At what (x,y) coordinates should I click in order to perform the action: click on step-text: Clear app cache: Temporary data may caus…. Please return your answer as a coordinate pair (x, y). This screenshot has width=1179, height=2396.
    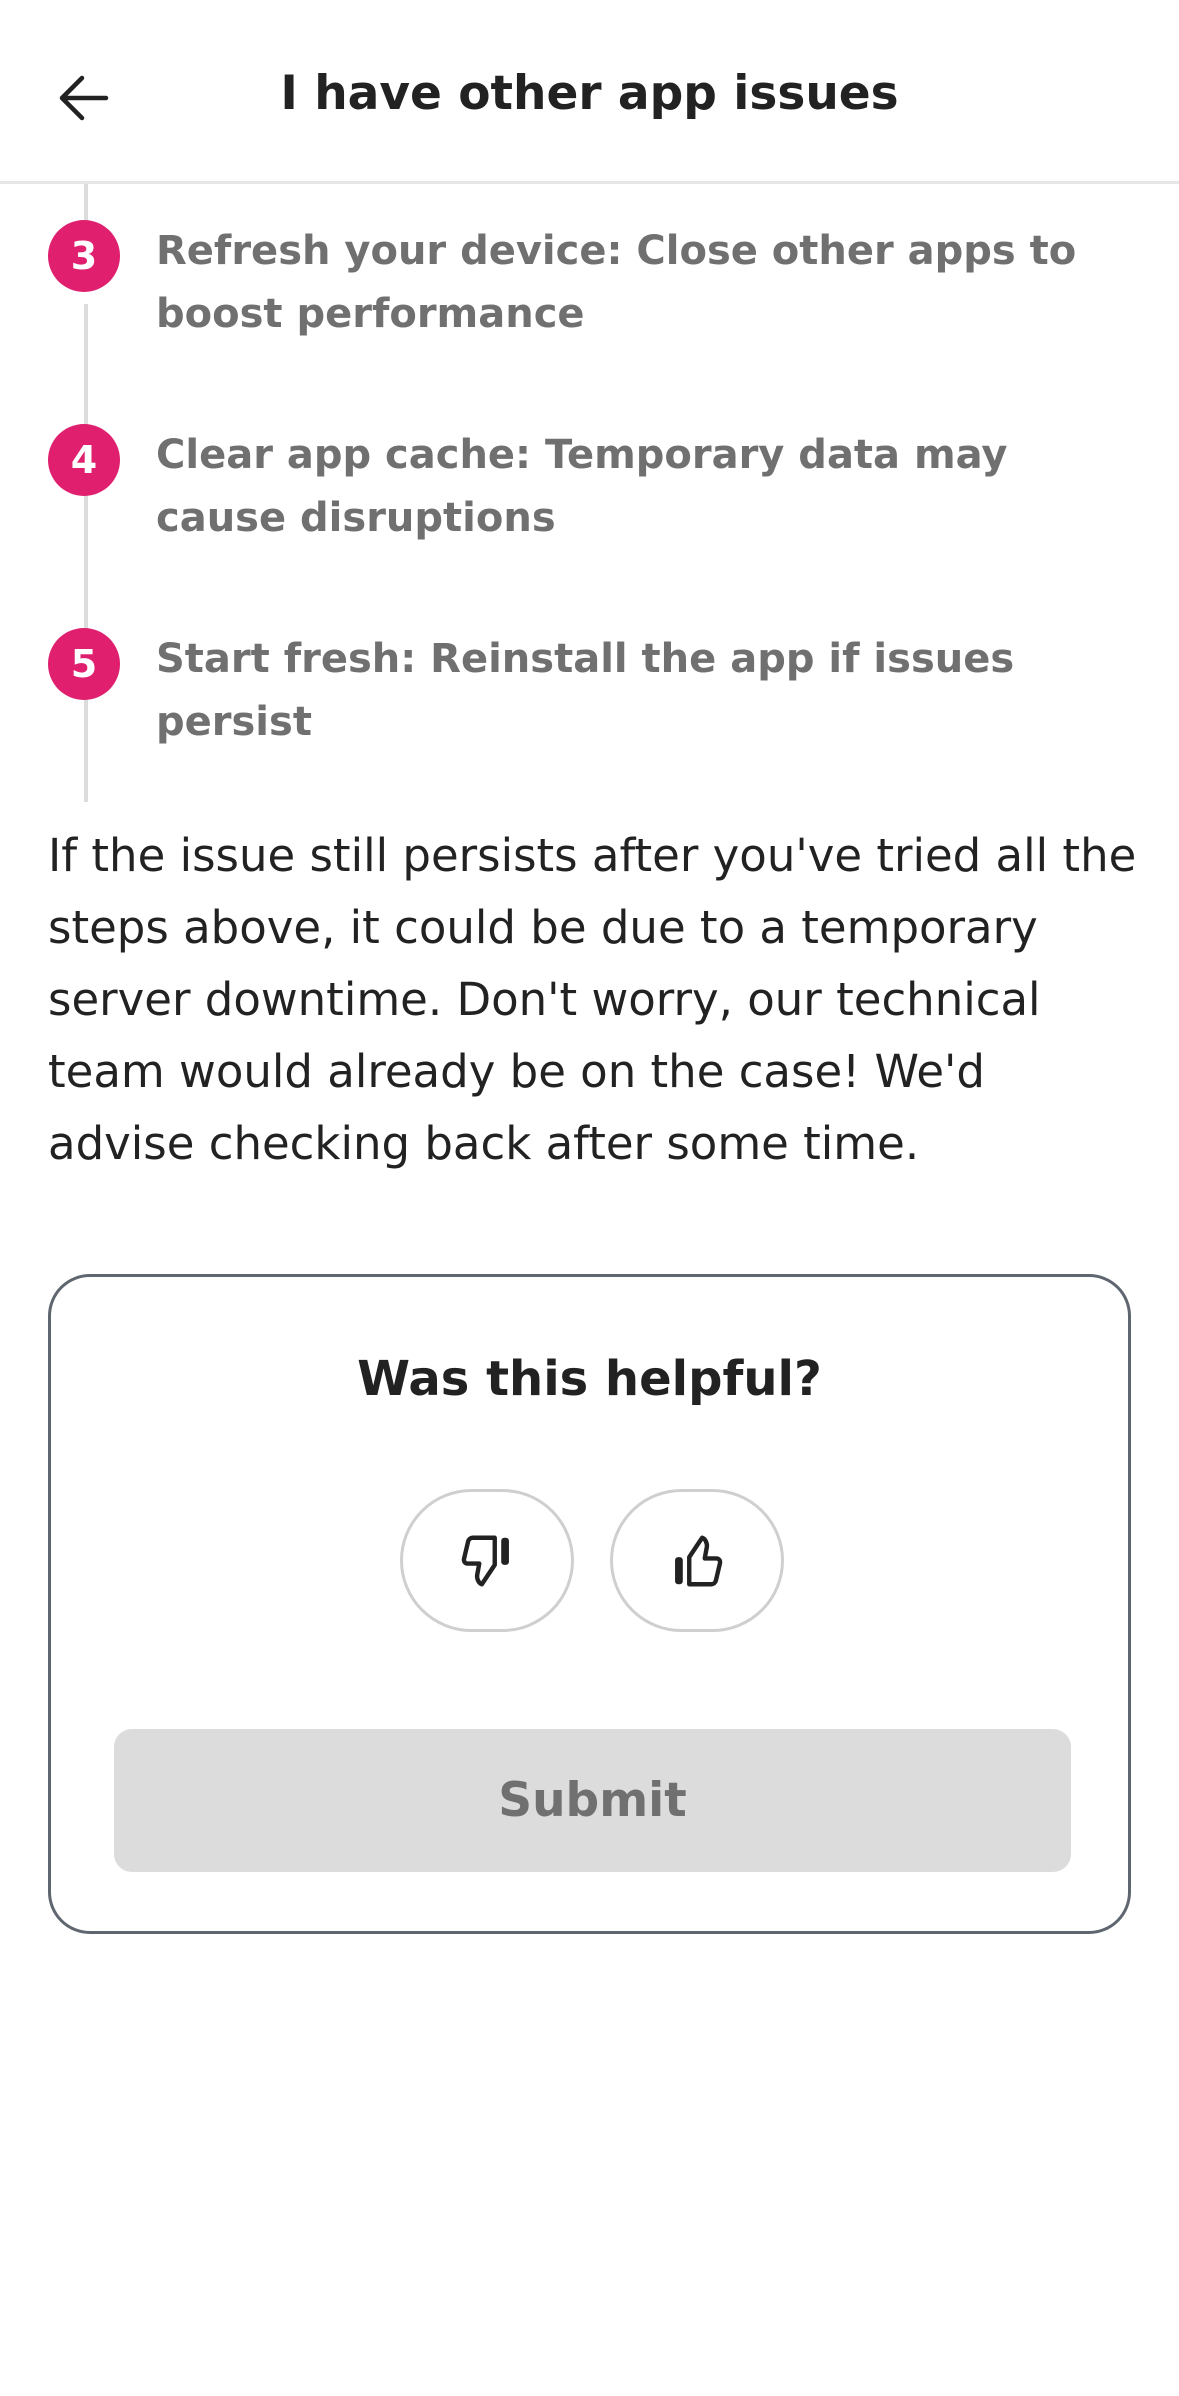
    Looking at the image, I should click on (582, 486).